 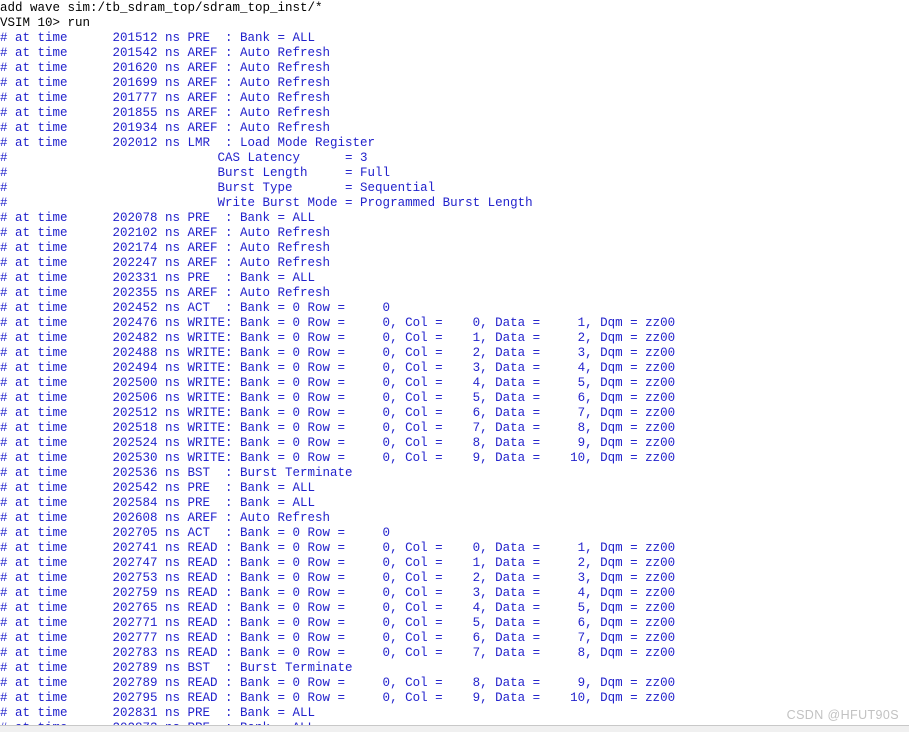 I want to click on log-line: # at time 201777 ns AREF : Auto Refresh, so click(x=165, y=98).